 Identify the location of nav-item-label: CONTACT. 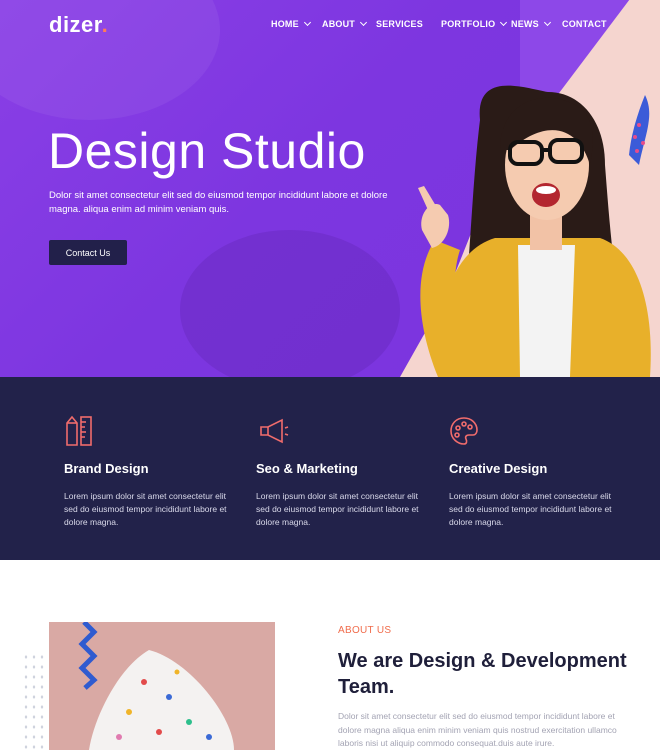
(584, 24).